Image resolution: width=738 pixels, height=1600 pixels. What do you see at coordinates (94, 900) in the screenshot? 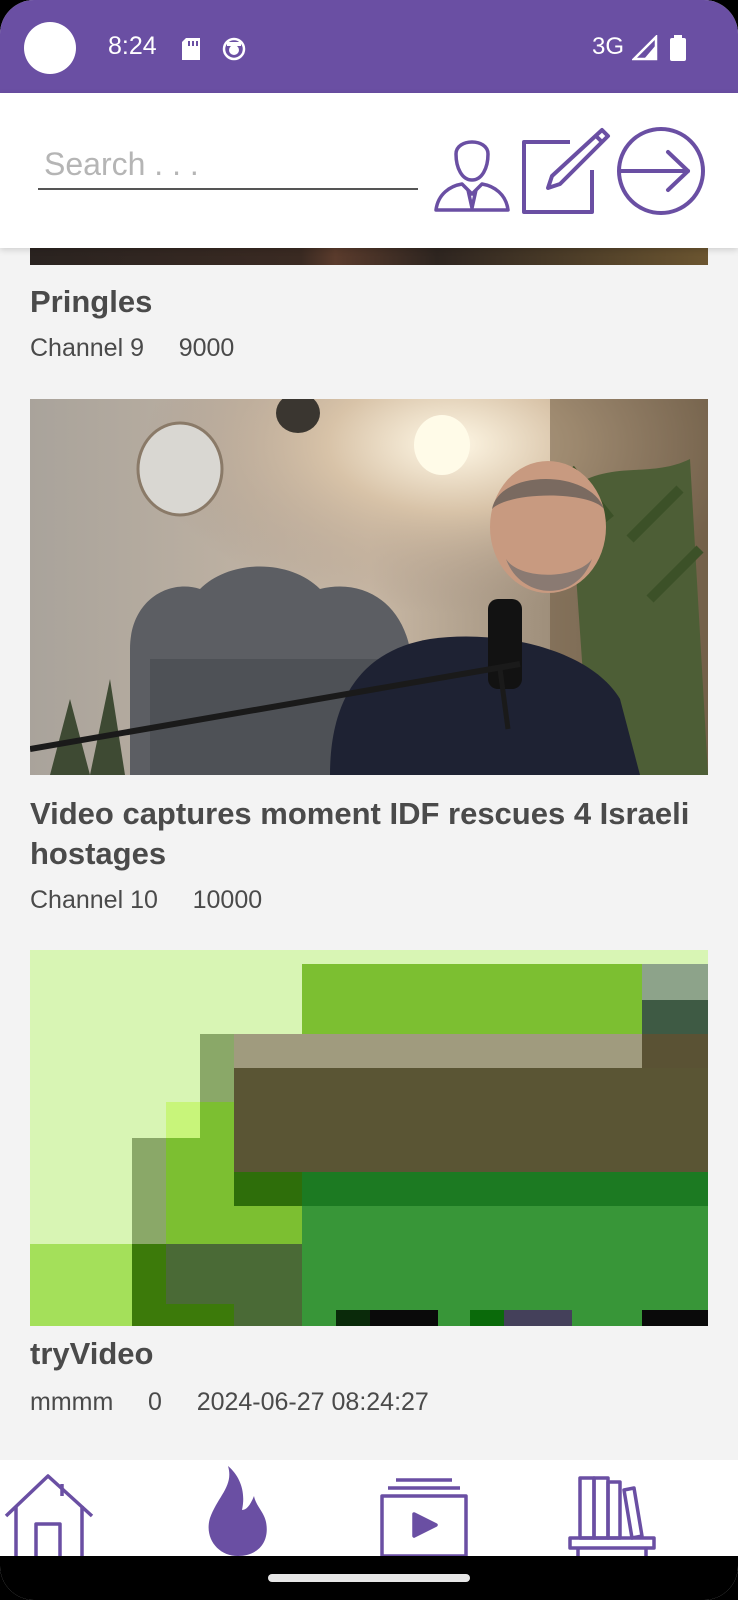
I see `channel-name: Channel 10` at bounding box center [94, 900].